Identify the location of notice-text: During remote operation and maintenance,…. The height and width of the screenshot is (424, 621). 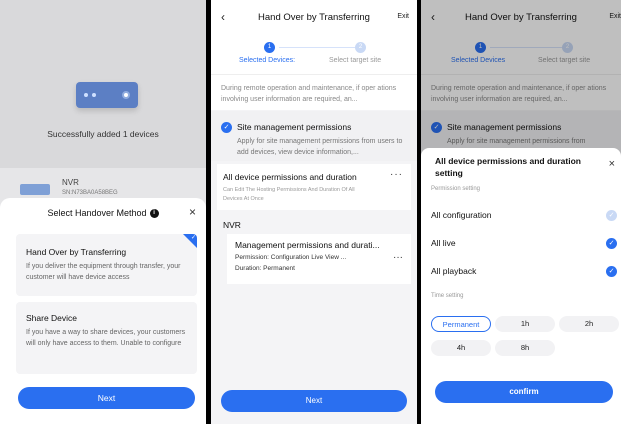
(314, 92).